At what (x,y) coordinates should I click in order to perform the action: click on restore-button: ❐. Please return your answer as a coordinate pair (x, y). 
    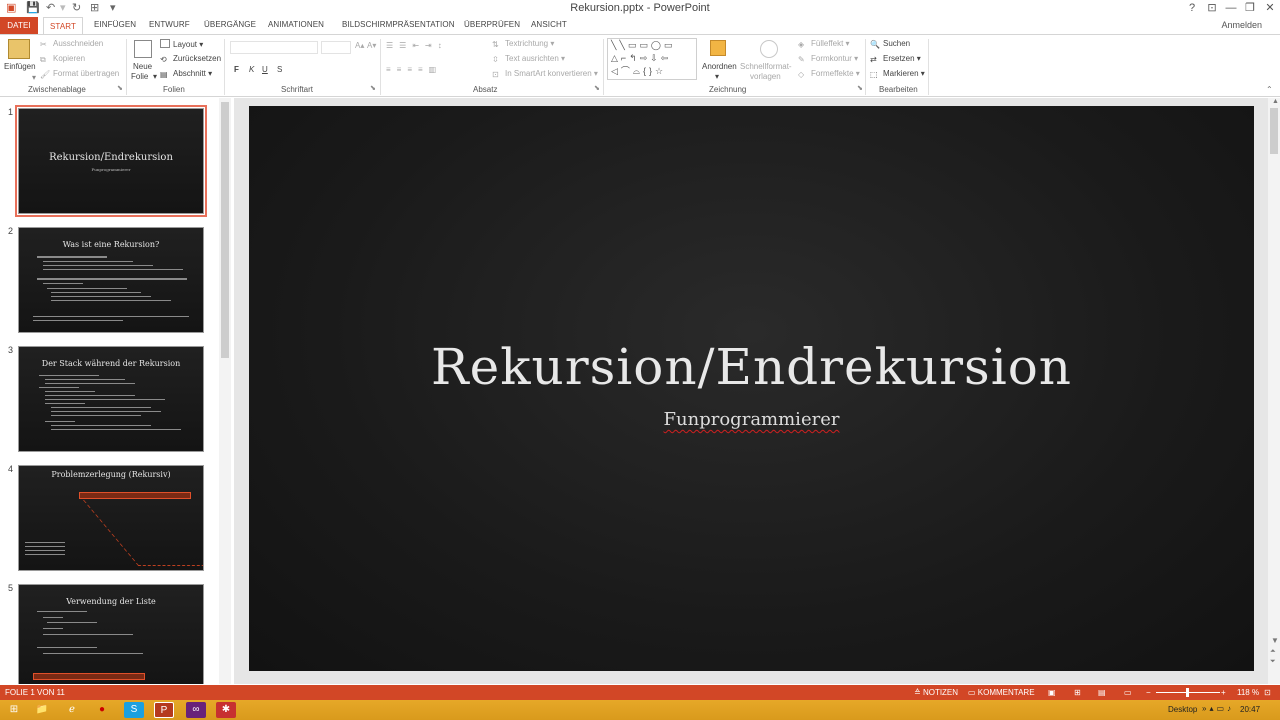
    Looking at the image, I should click on (1250, 8).